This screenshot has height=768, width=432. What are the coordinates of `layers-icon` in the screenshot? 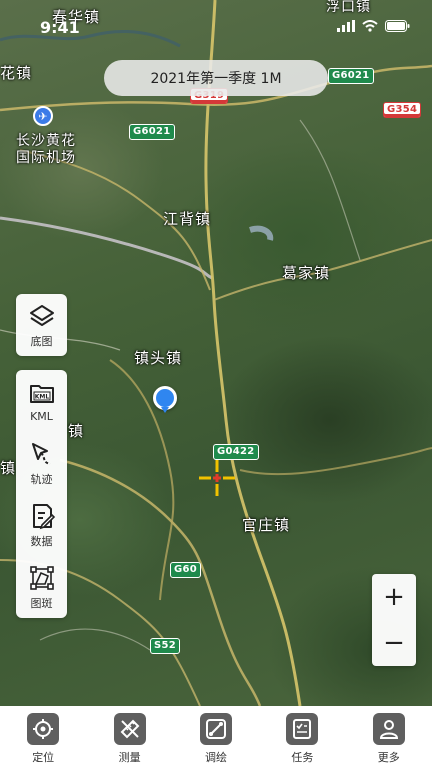 It's located at (41, 315).